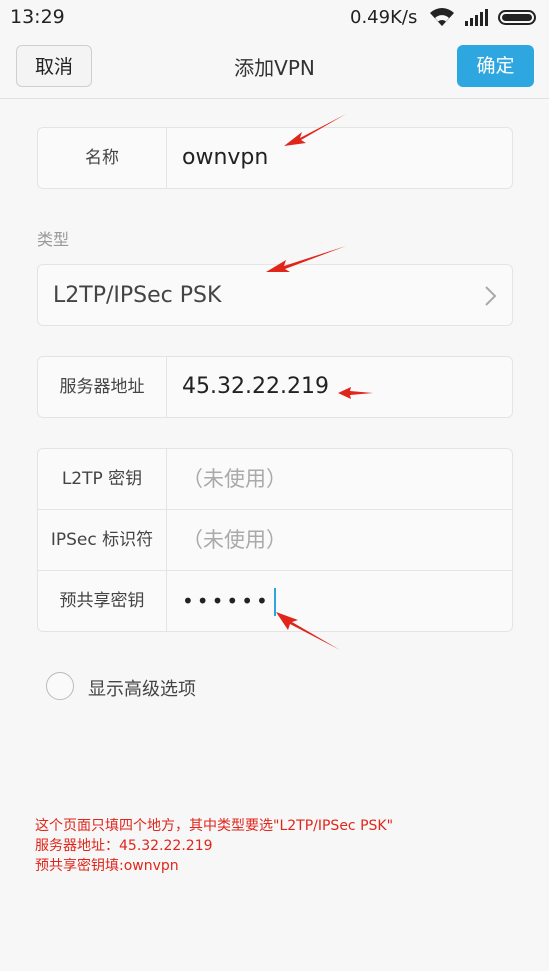 The height and width of the screenshot is (971, 549). I want to click on psk-label: 预共享密钥, so click(102, 601).